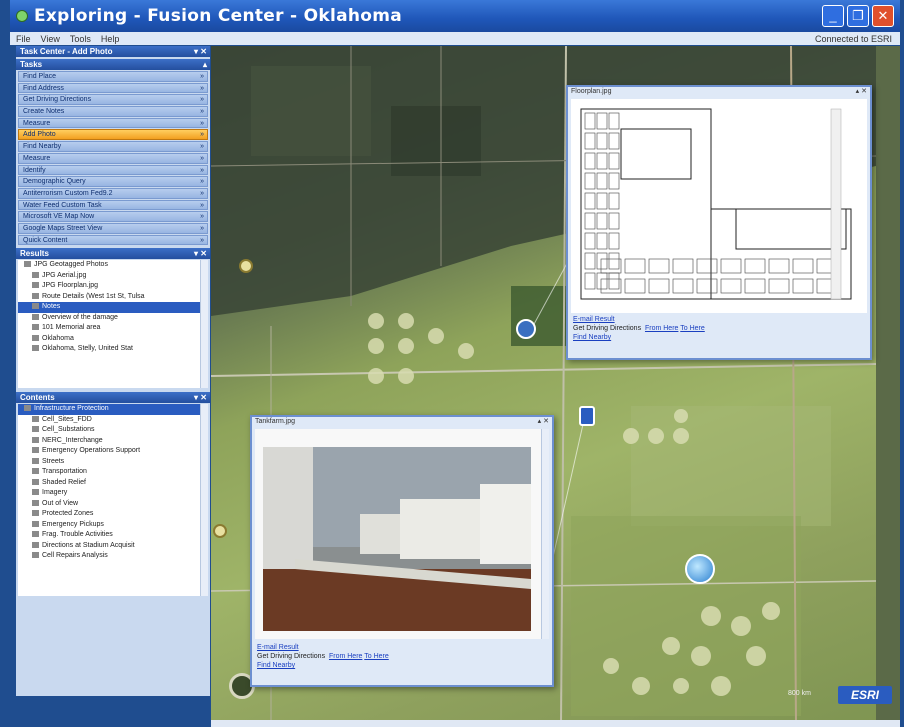 The width and height of the screenshot is (904, 727). I want to click on tree-item: Out of View, so click(113, 504).